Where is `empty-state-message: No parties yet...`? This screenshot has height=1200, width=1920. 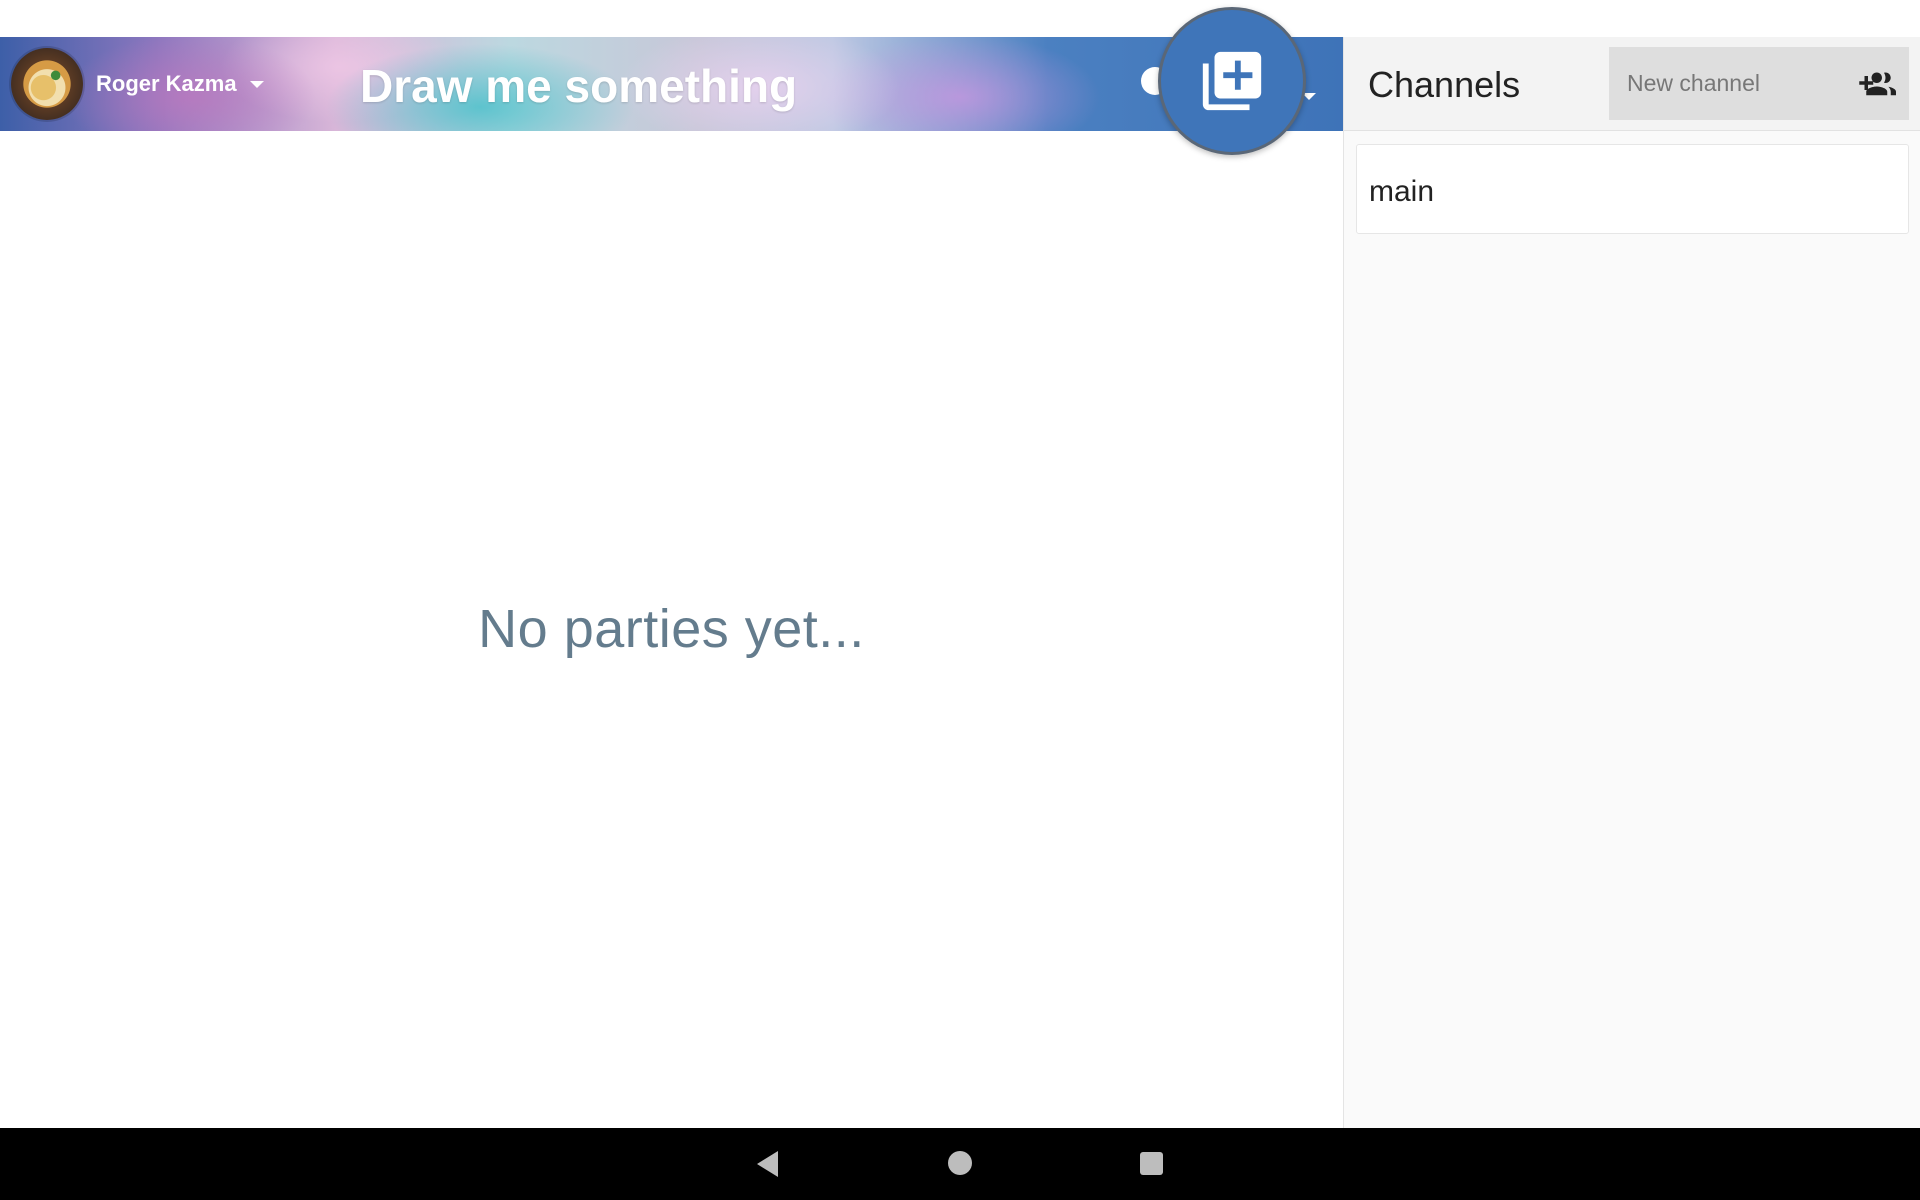
empty-state-message: No parties yet... is located at coordinates (671, 629).